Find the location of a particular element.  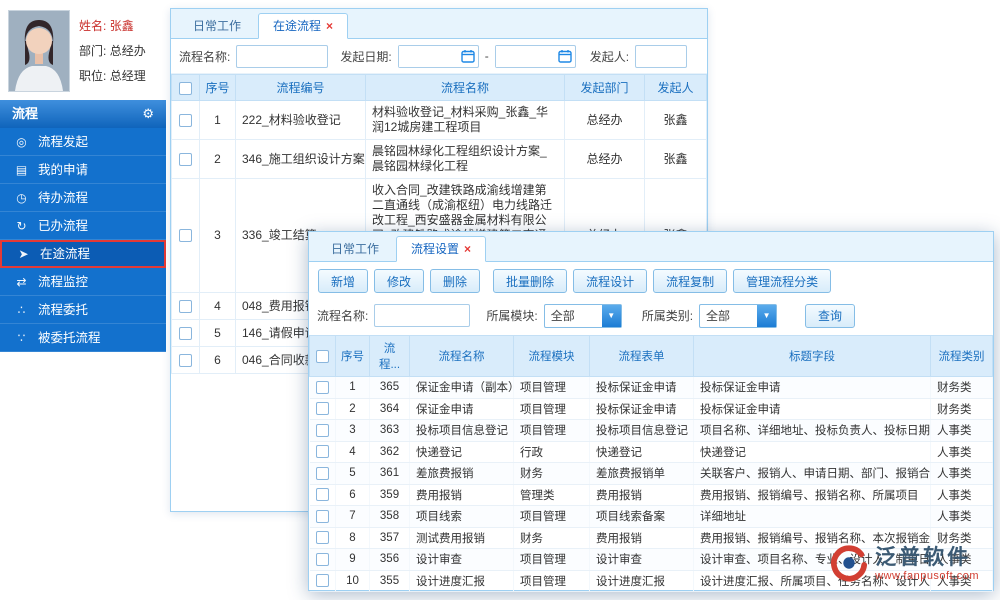

sidebar-item: ⇄ 流程监控 is located at coordinates (83, 282).